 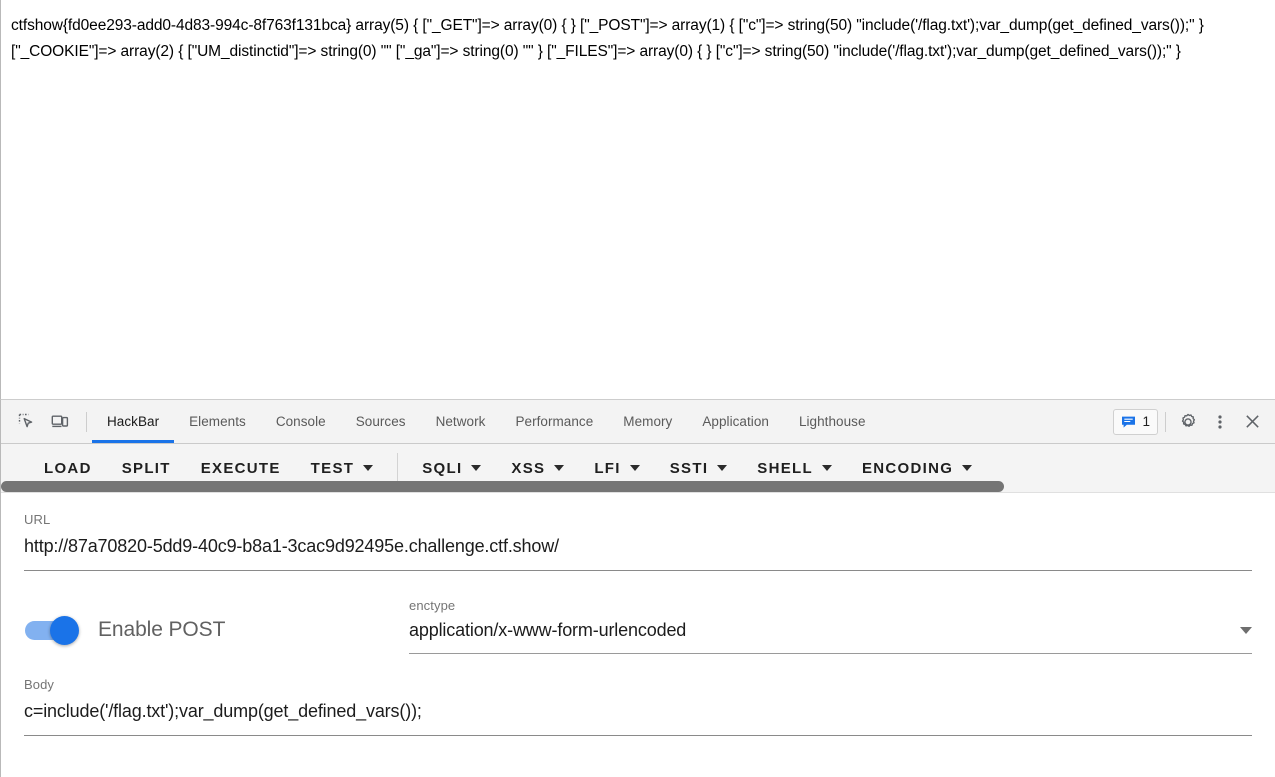 I want to click on right-actions-divider, so click(x=1165, y=421).